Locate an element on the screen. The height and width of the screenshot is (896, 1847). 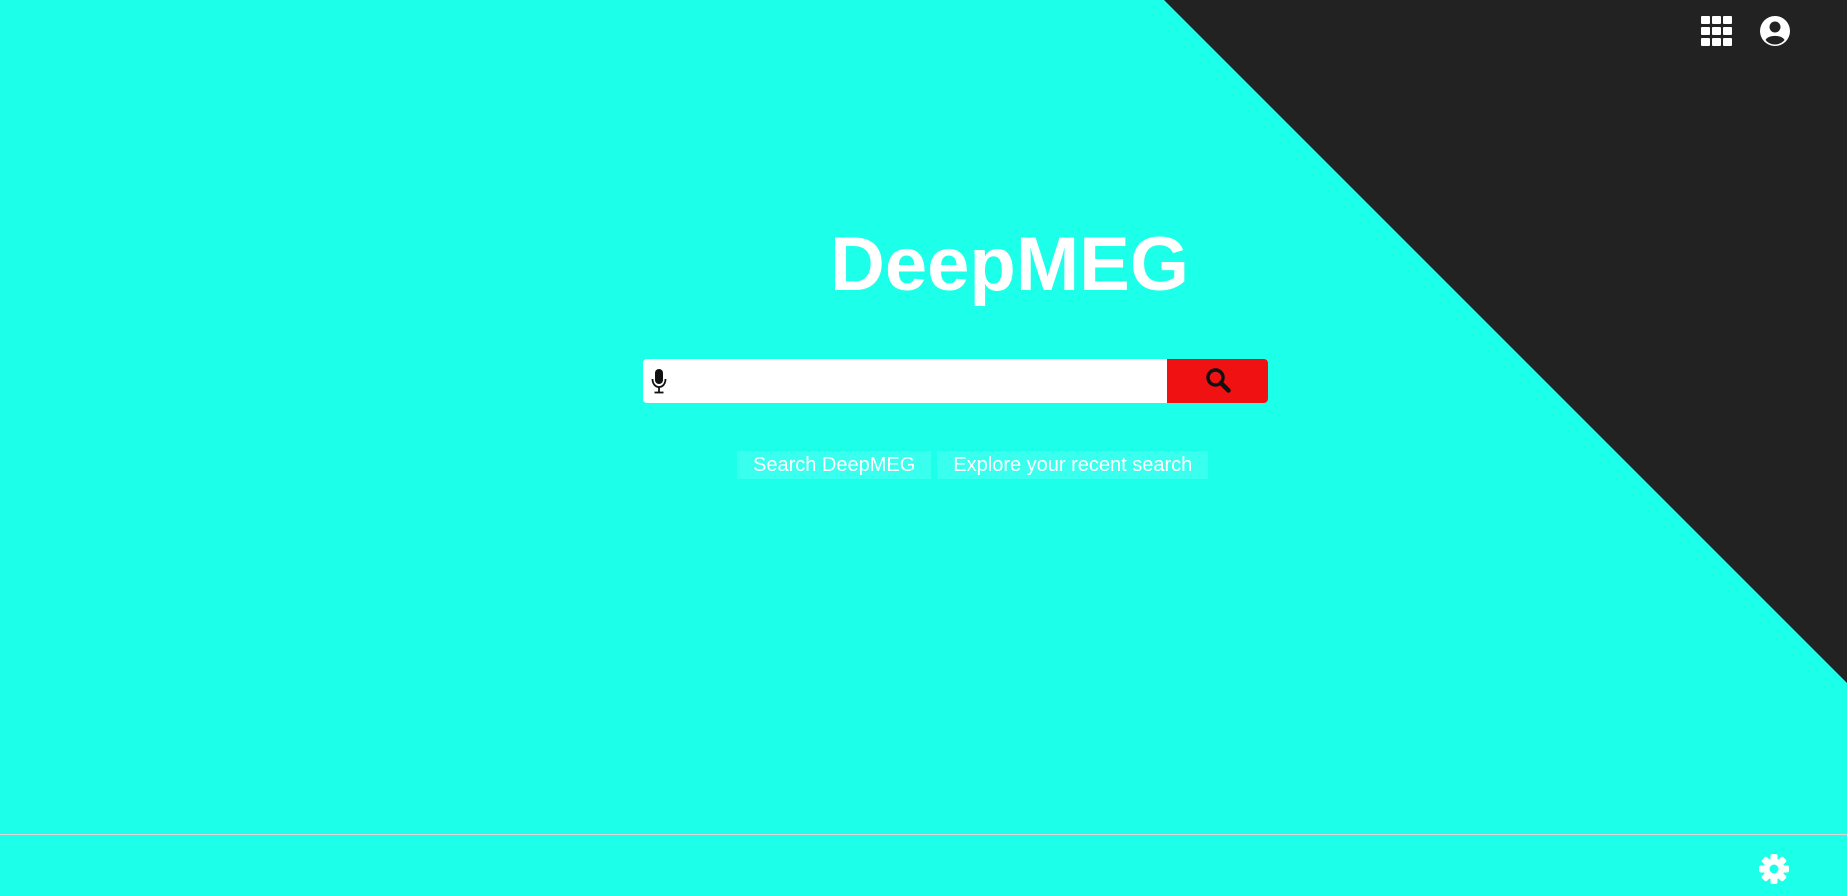
microphone-icon is located at coordinates (659, 381).